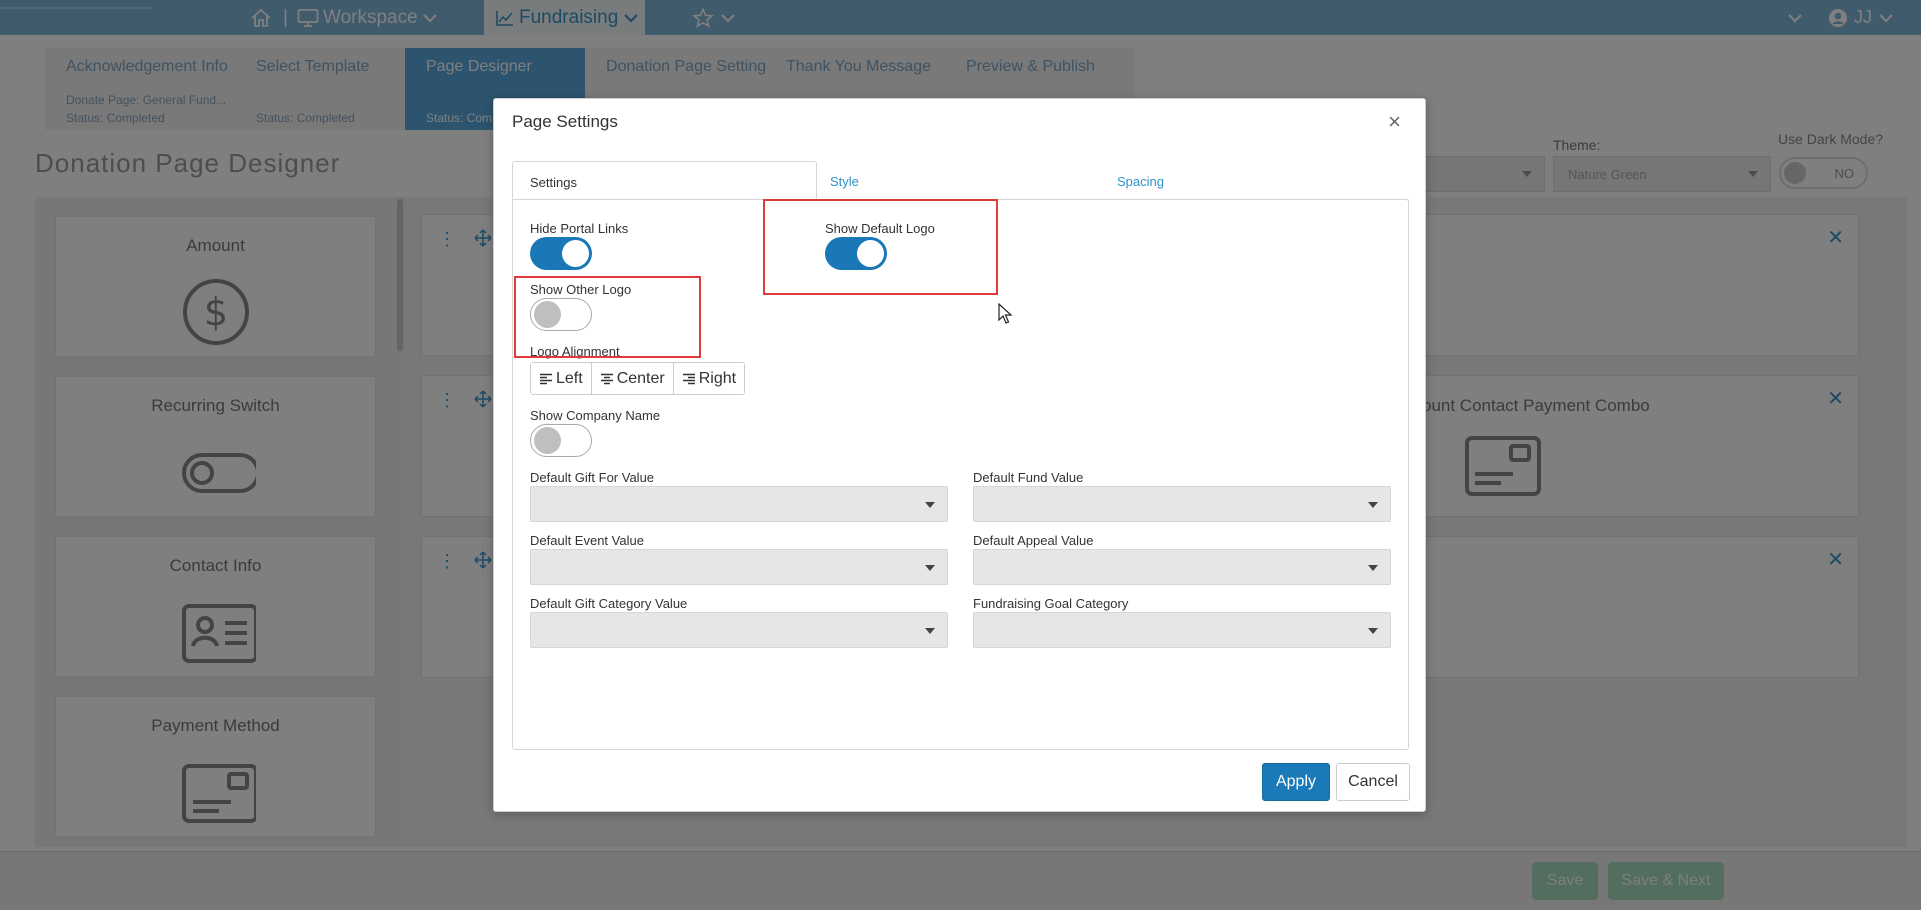 The height and width of the screenshot is (910, 1921). I want to click on show-company-name-label: Show Company Name, so click(595, 415).